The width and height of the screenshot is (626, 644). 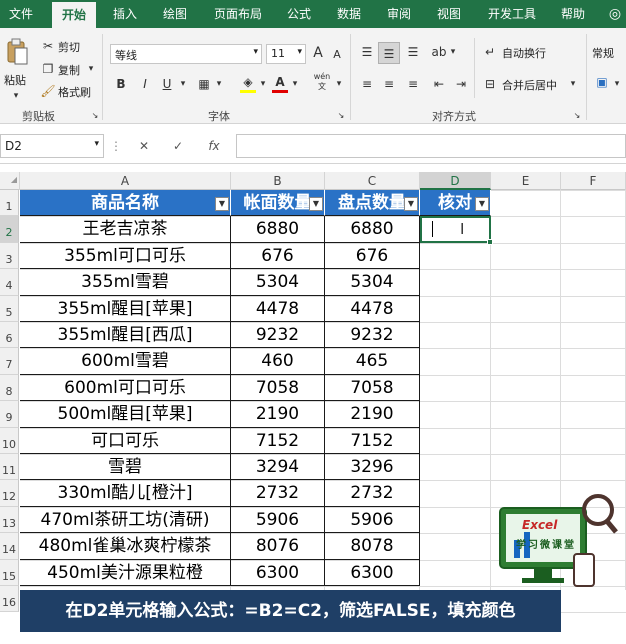 What do you see at coordinates (95, 116) in the screenshot?
I see `clipboard-launcher-icon: ↘` at bounding box center [95, 116].